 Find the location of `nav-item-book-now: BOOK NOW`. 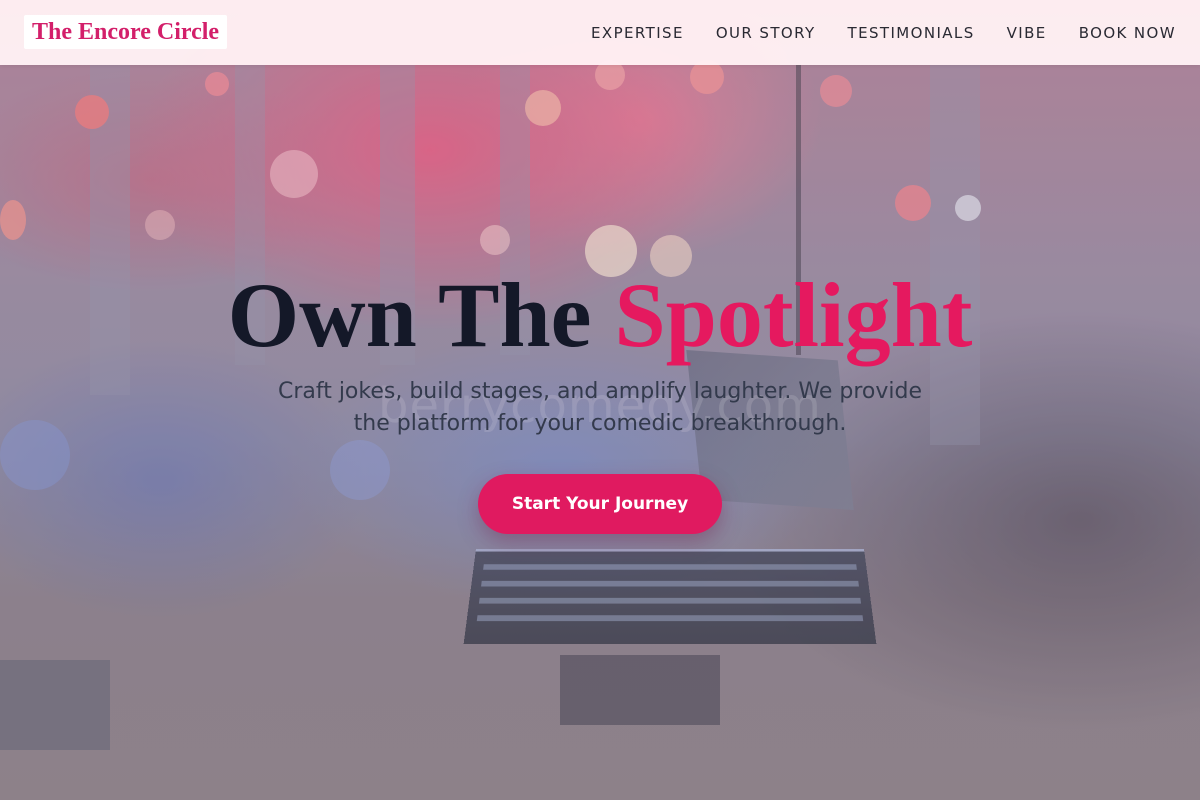

nav-item-book-now: BOOK NOW is located at coordinates (1127, 33).